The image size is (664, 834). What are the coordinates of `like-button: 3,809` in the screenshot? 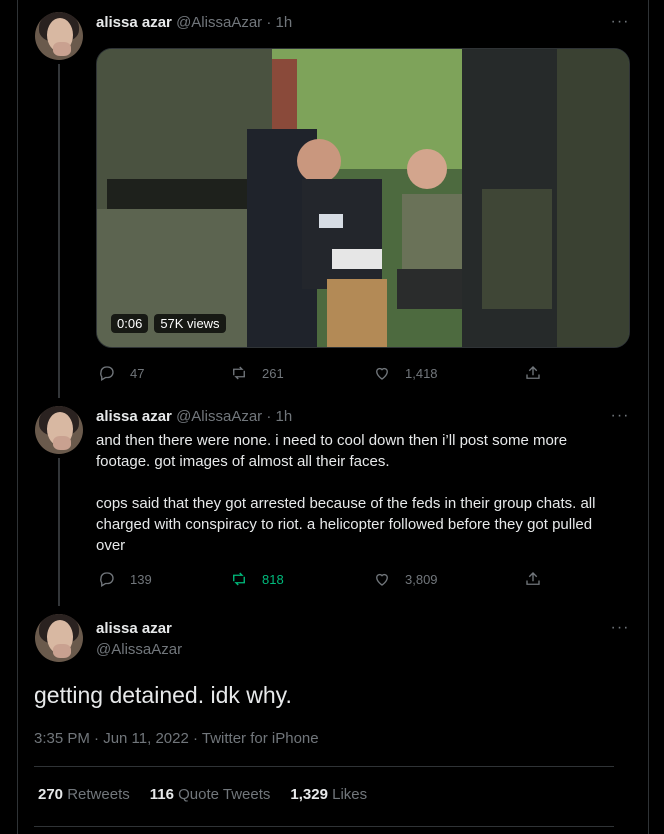 It's located at (405, 579).